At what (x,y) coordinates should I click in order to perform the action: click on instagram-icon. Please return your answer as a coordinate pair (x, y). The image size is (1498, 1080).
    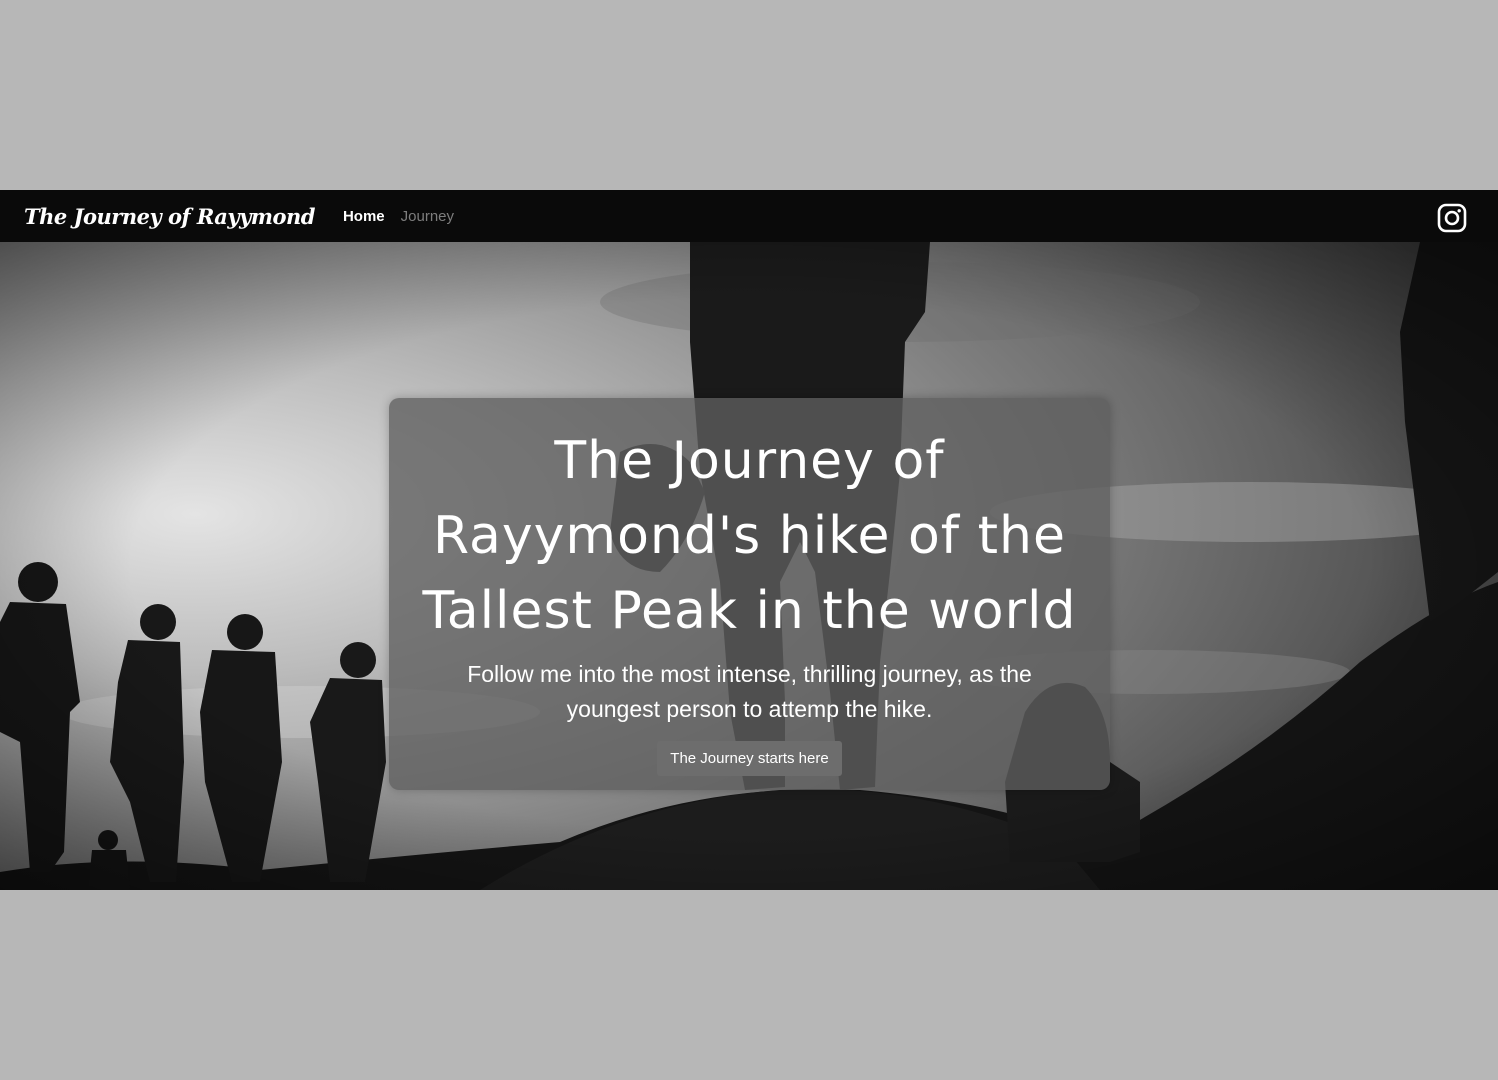
    Looking at the image, I should click on (1452, 218).